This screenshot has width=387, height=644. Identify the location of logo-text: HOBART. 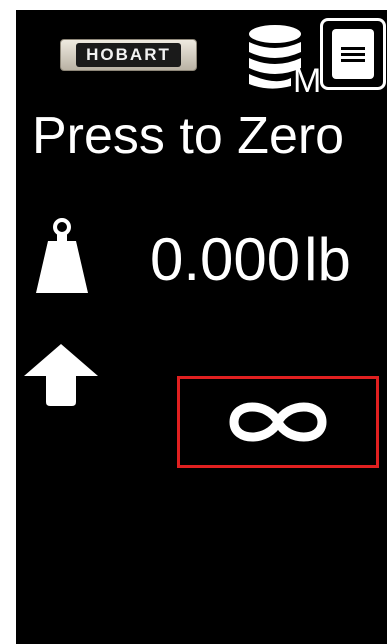
(128, 55).